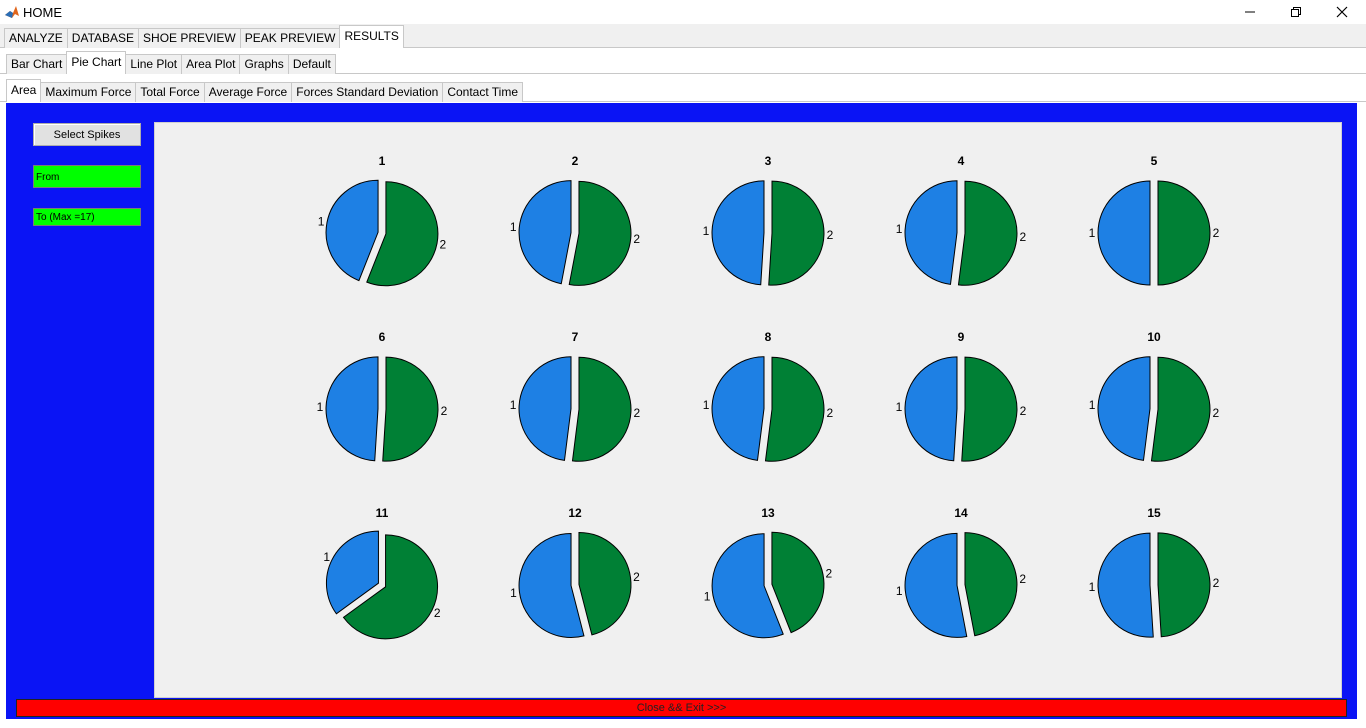  I want to click on tab-shoe-preview: SHOE PREVIEW, so click(189, 38).